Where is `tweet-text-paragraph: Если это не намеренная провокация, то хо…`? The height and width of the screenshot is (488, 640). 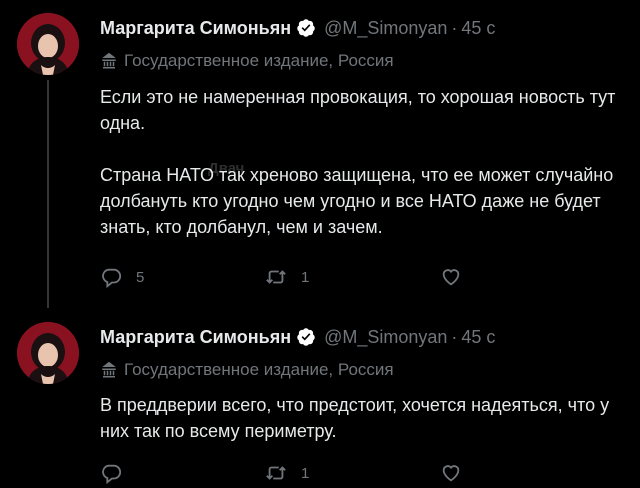 tweet-text-paragraph: Если это не намеренная провокация, то хо… is located at coordinates (358, 110).